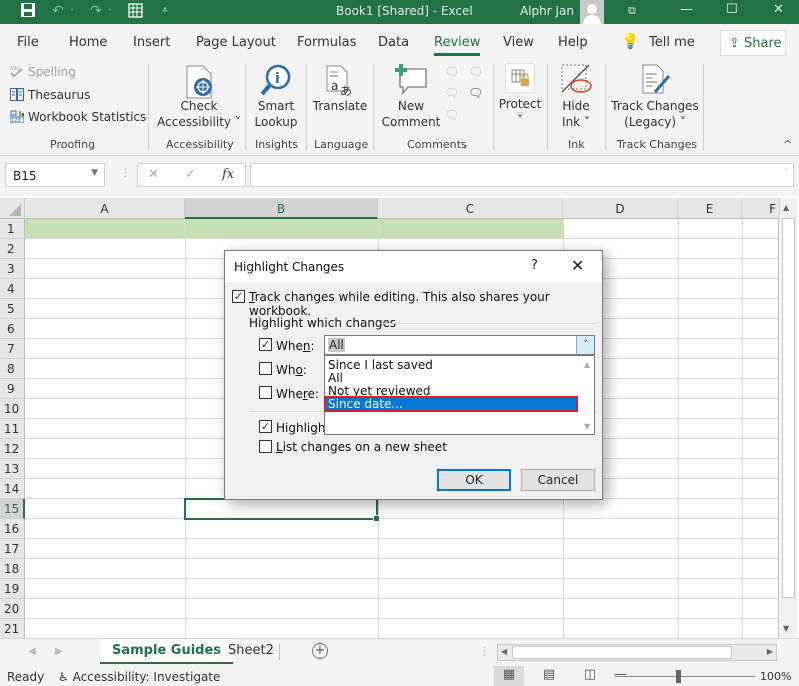  What do you see at coordinates (474, 480) in the screenshot?
I see `ok-button: OK` at bounding box center [474, 480].